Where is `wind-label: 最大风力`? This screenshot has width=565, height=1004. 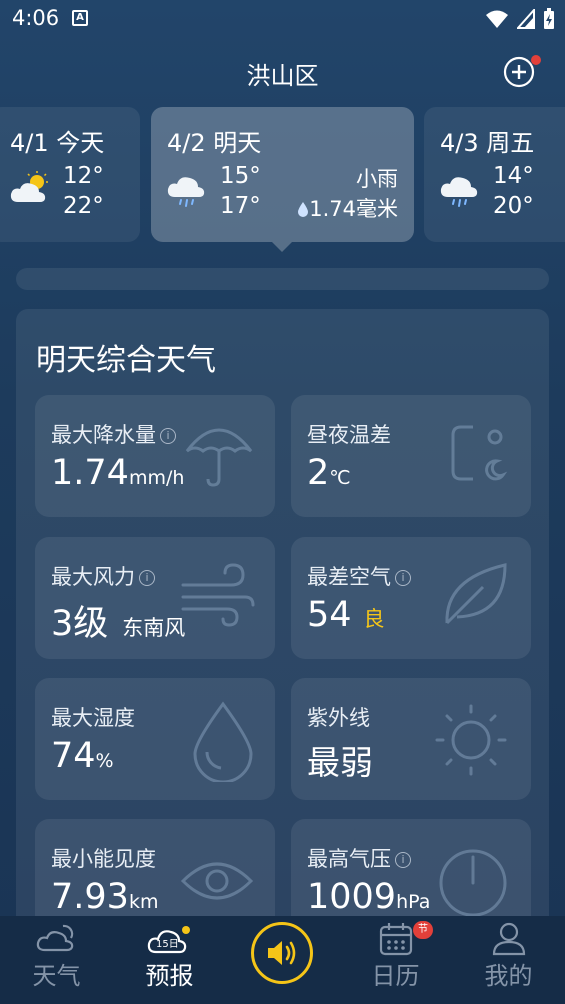 wind-label: 最大风力 is located at coordinates (93, 577).